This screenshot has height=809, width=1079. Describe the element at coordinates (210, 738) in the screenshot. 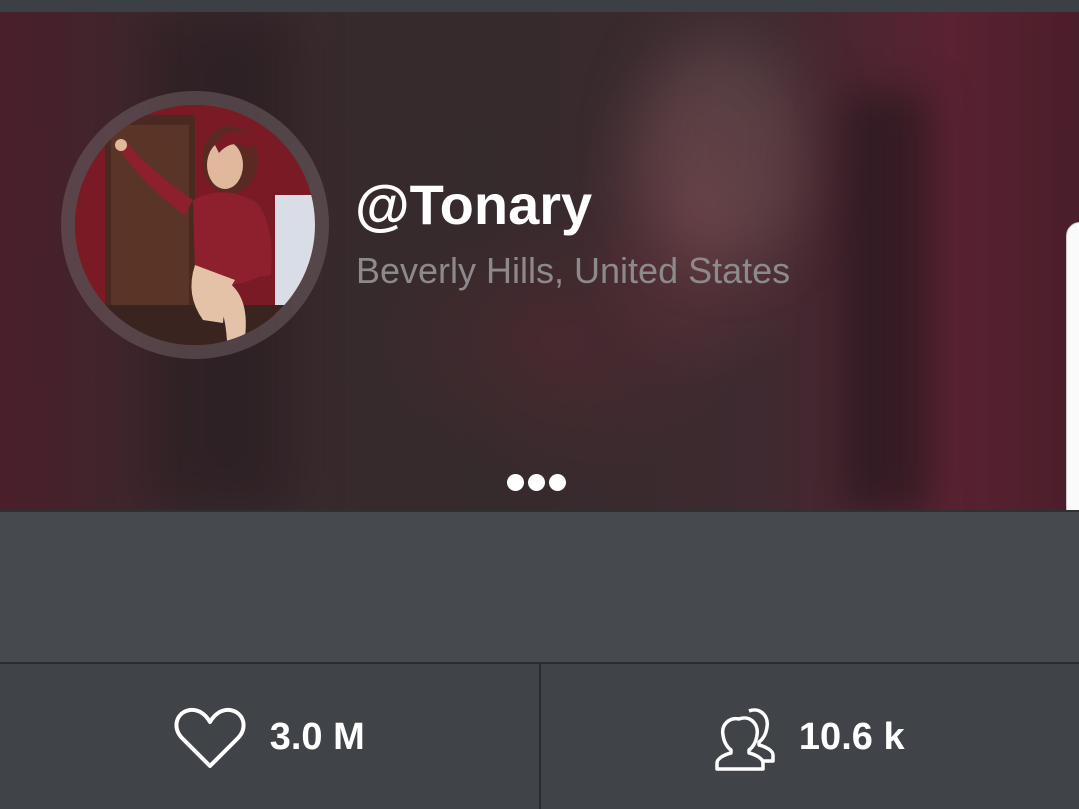

I see `heart-icon` at that location.